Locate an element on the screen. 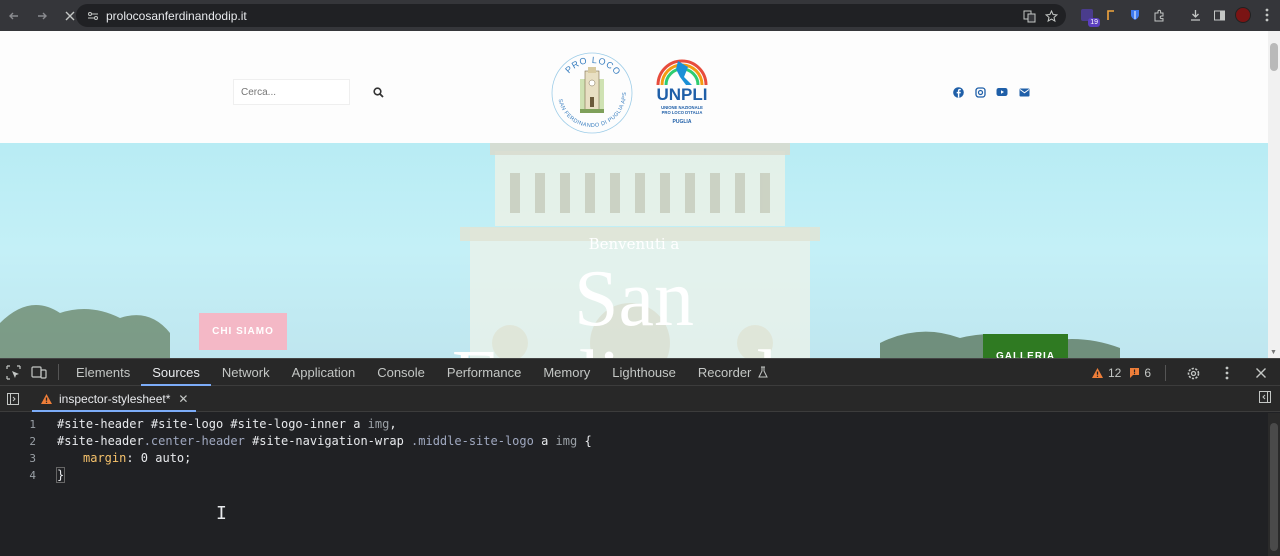  tab-network: Network is located at coordinates (246, 372).